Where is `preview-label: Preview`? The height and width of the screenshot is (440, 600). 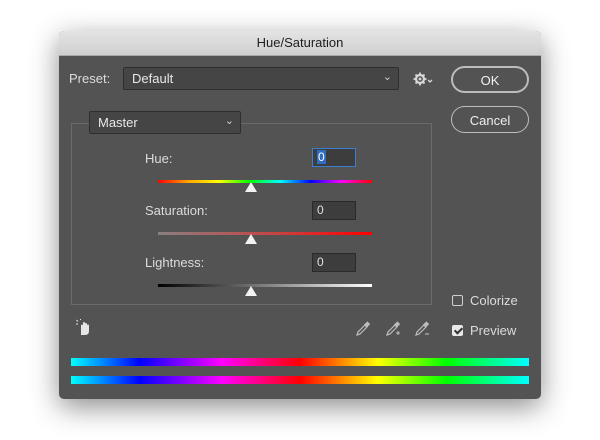
preview-label: Preview is located at coordinates (493, 330).